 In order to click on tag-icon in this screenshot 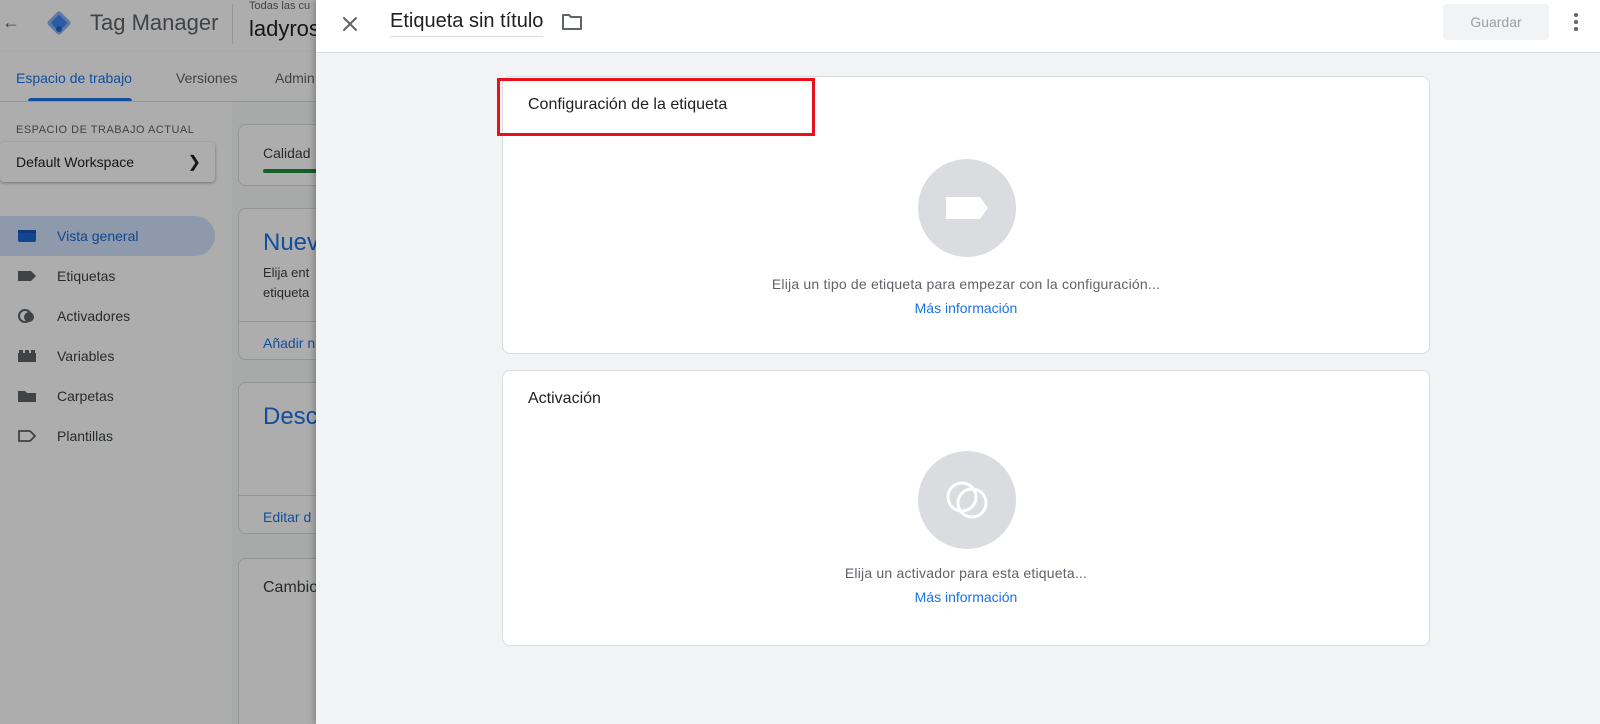, I will do `click(967, 208)`.